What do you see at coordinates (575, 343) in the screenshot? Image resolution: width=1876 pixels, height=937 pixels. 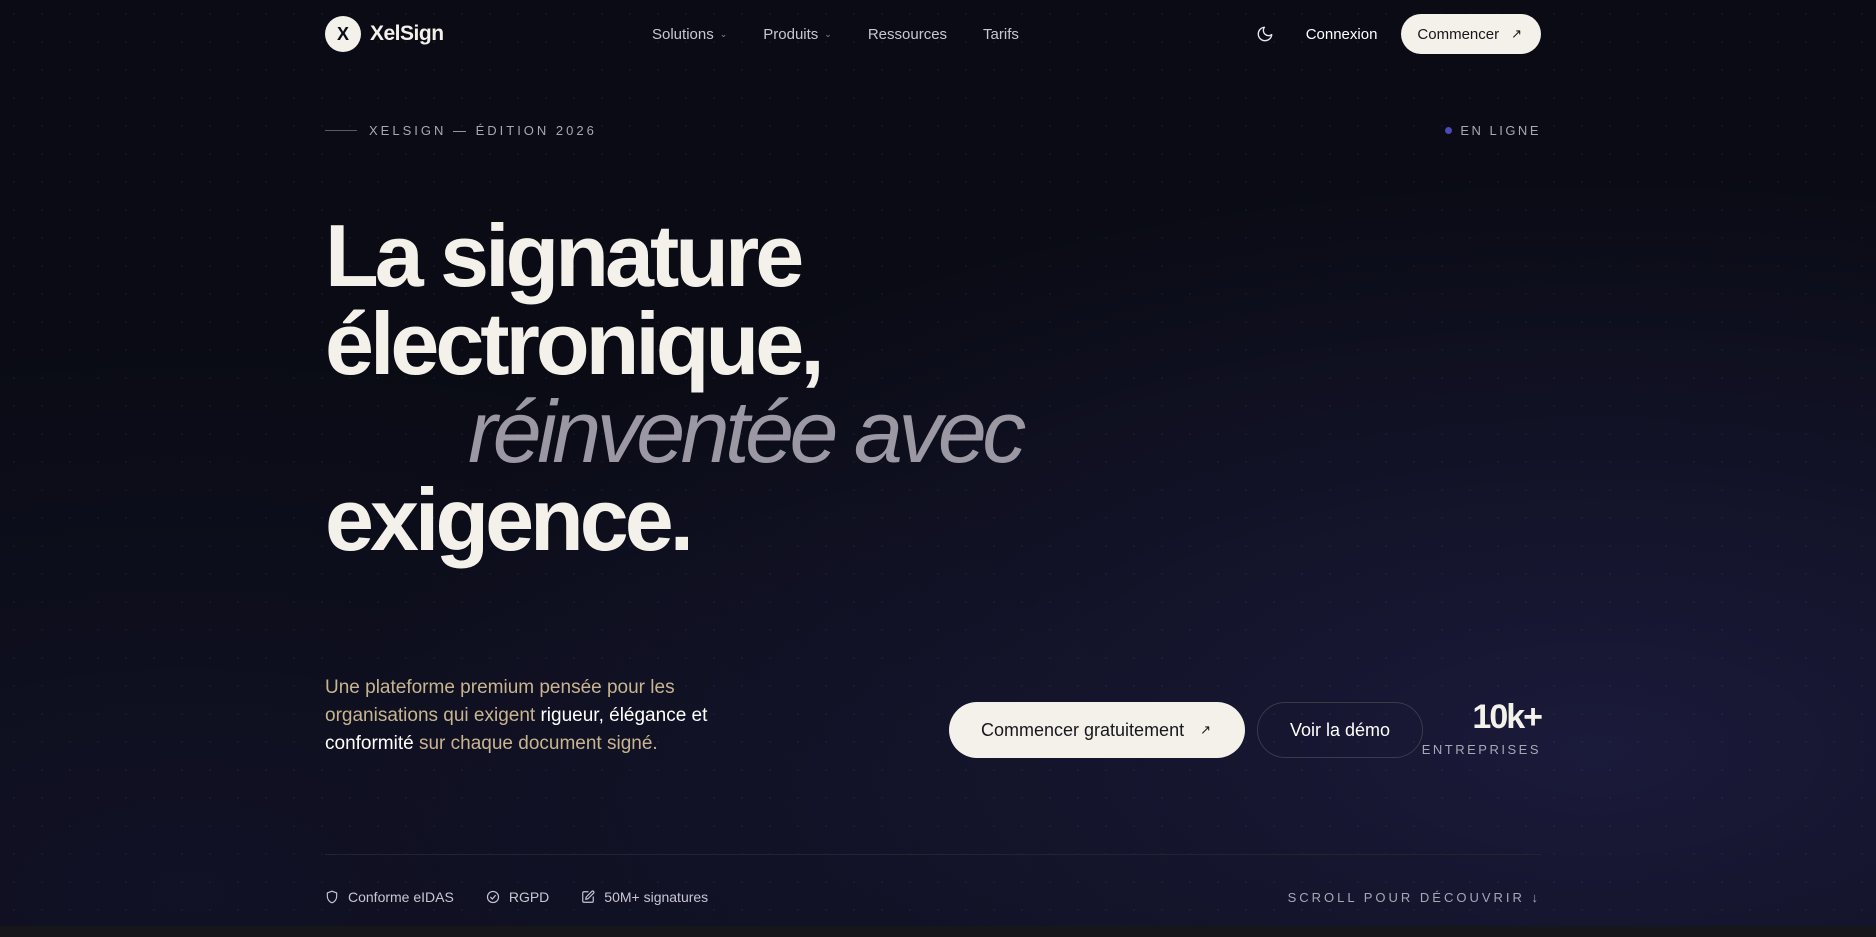 I see `headline-line-2: électronique,` at bounding box center [575, 343].